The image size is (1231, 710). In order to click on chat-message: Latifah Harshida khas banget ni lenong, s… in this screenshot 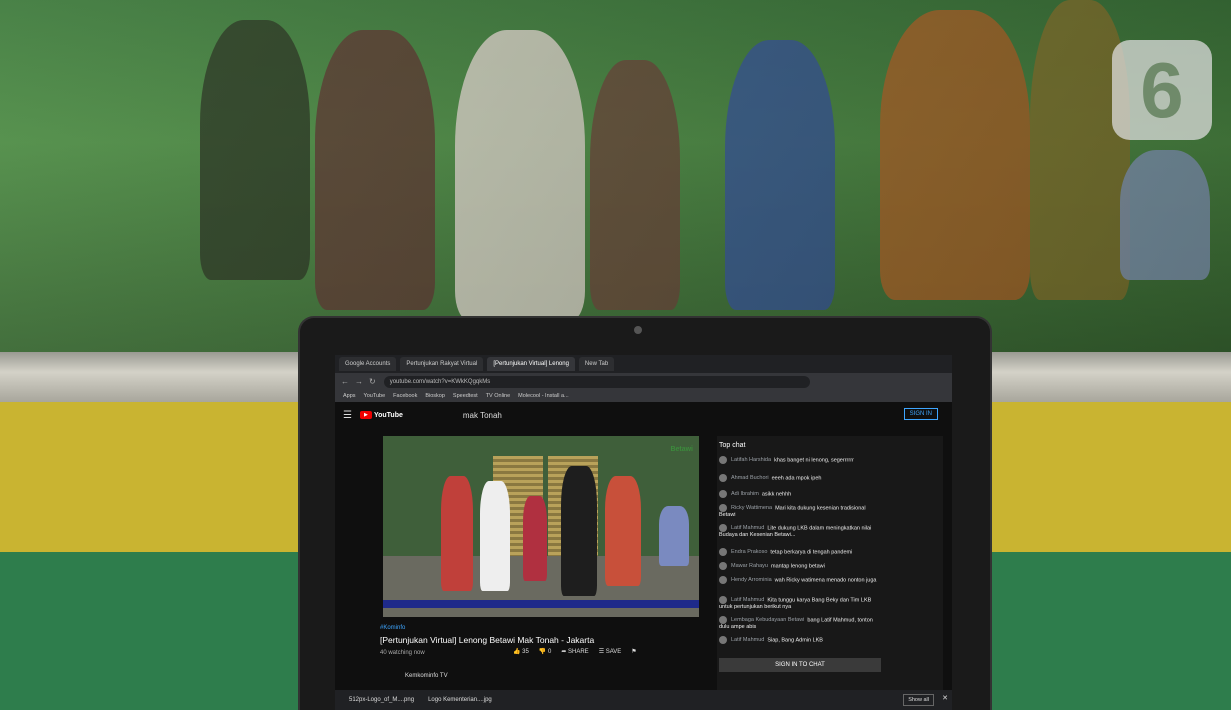, I will do `click(801, 460)`.